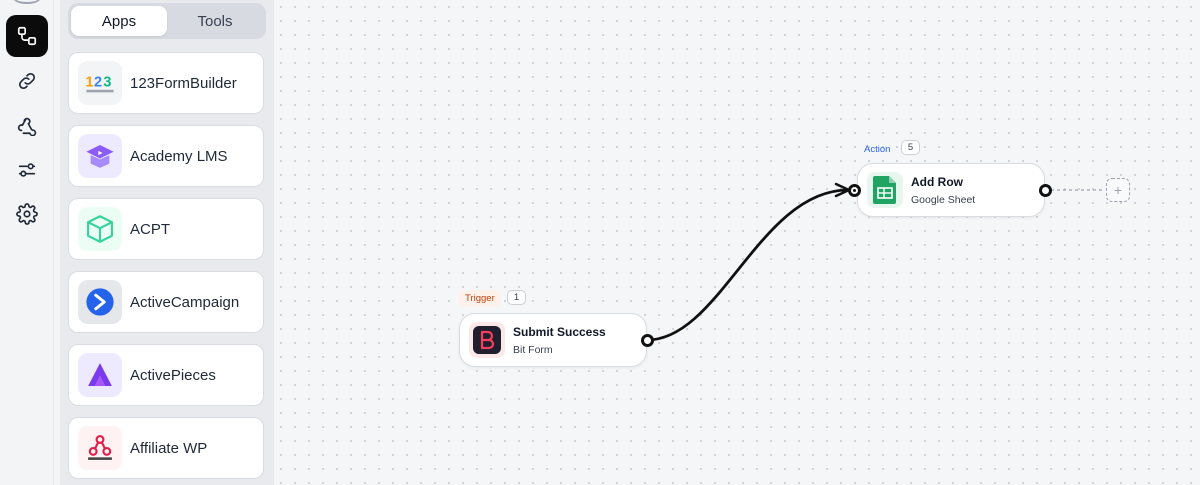  I want to click on icon-rail, so click(27, 242).